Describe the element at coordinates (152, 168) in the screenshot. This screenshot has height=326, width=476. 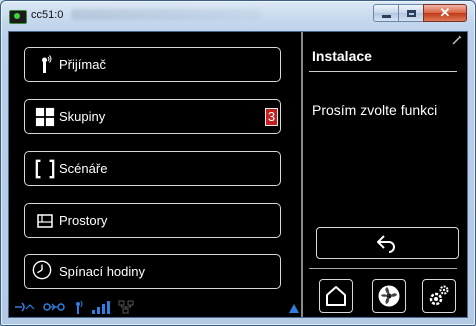
I see `menu-item-scenare: Scénáře` at that location.